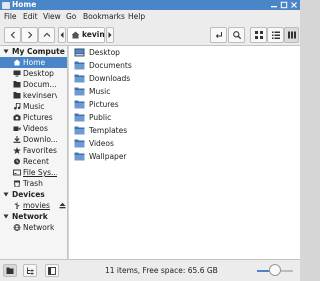 This screenshot has width=320, height=281. I want to click on sidebar-section-network: Network, so click(33, 216).